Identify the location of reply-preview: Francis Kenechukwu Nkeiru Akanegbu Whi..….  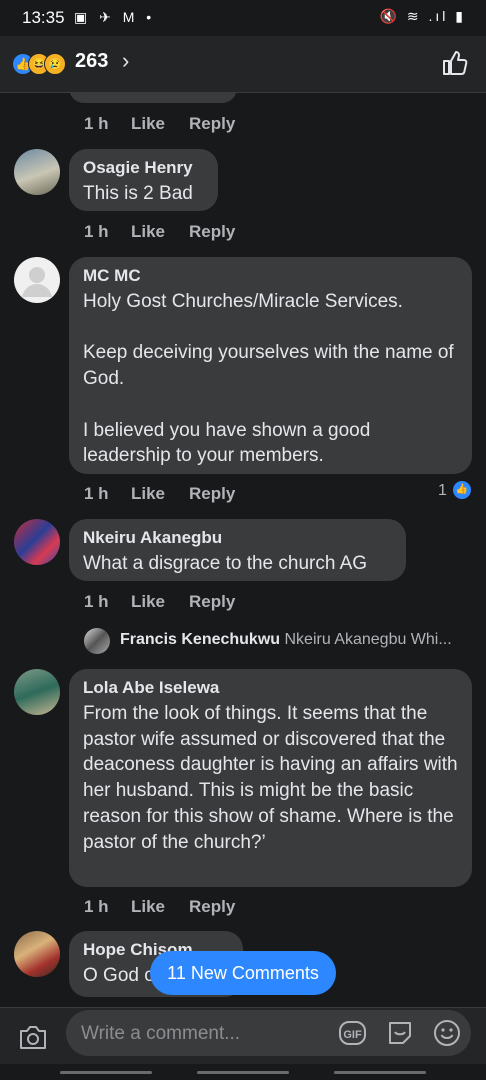
(286, 640).